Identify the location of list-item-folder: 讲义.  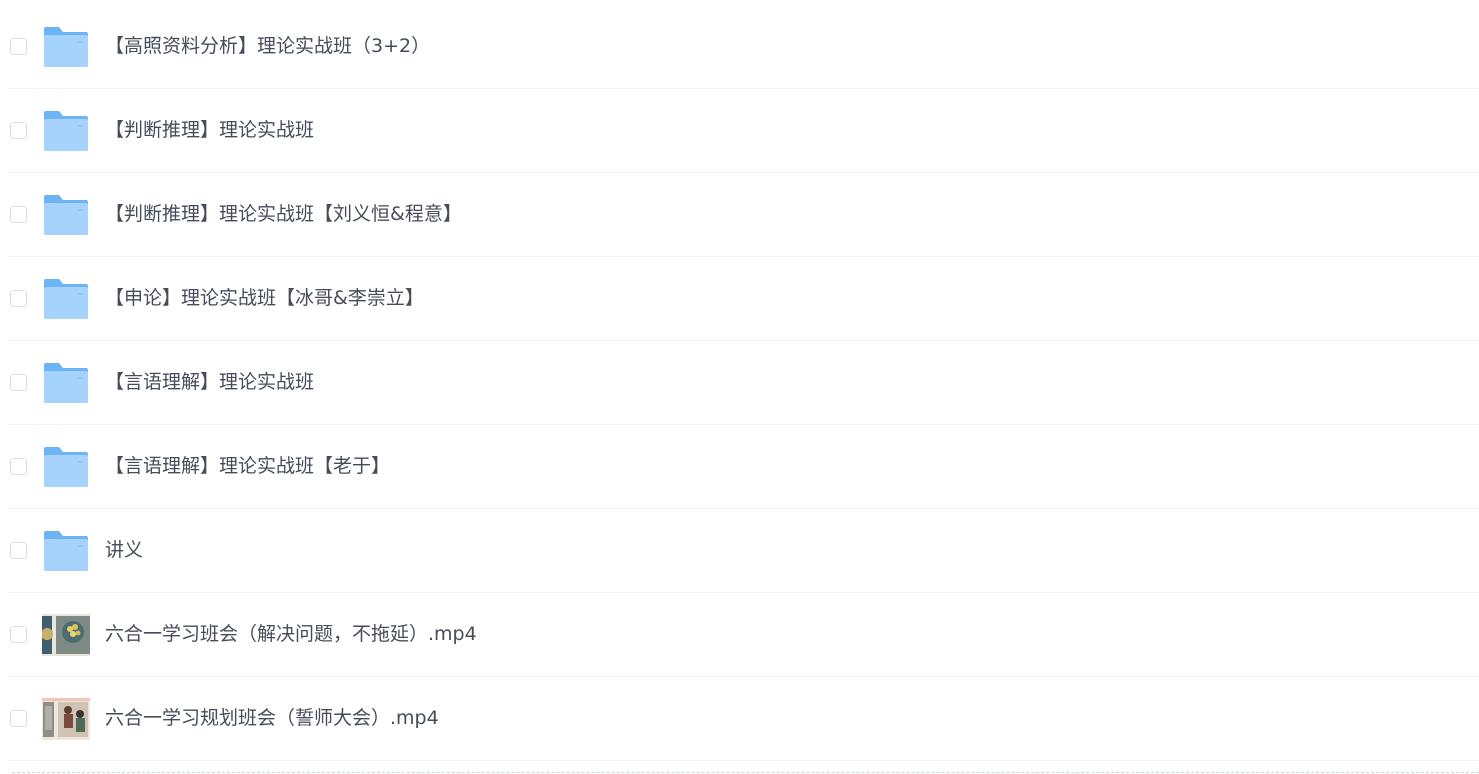
(743, 551).